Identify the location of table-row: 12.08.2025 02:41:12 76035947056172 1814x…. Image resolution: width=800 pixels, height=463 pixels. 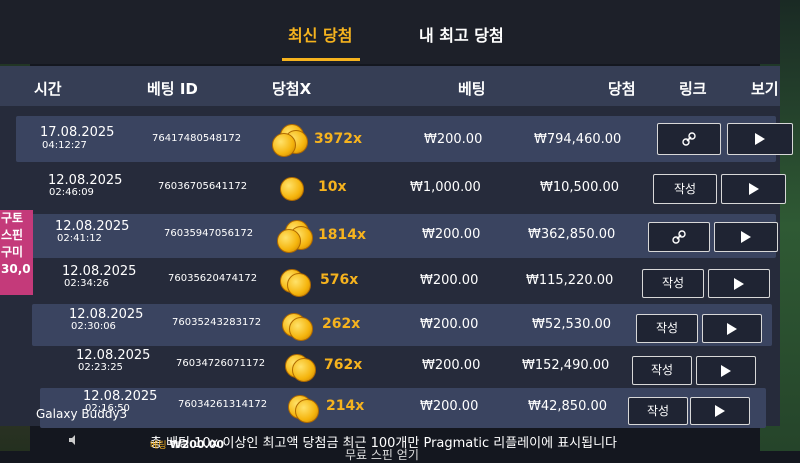
(401, 236).